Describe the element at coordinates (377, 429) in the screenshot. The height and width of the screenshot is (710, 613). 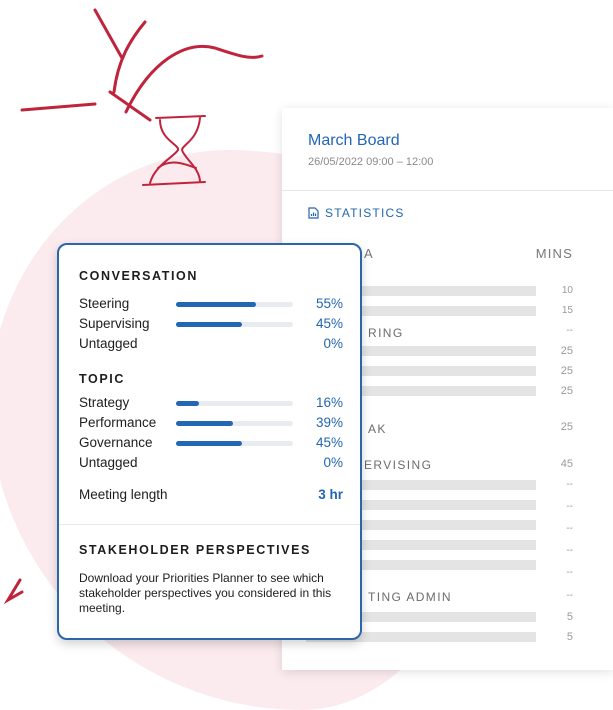
I see `agenda-section-label: AK` at that location.